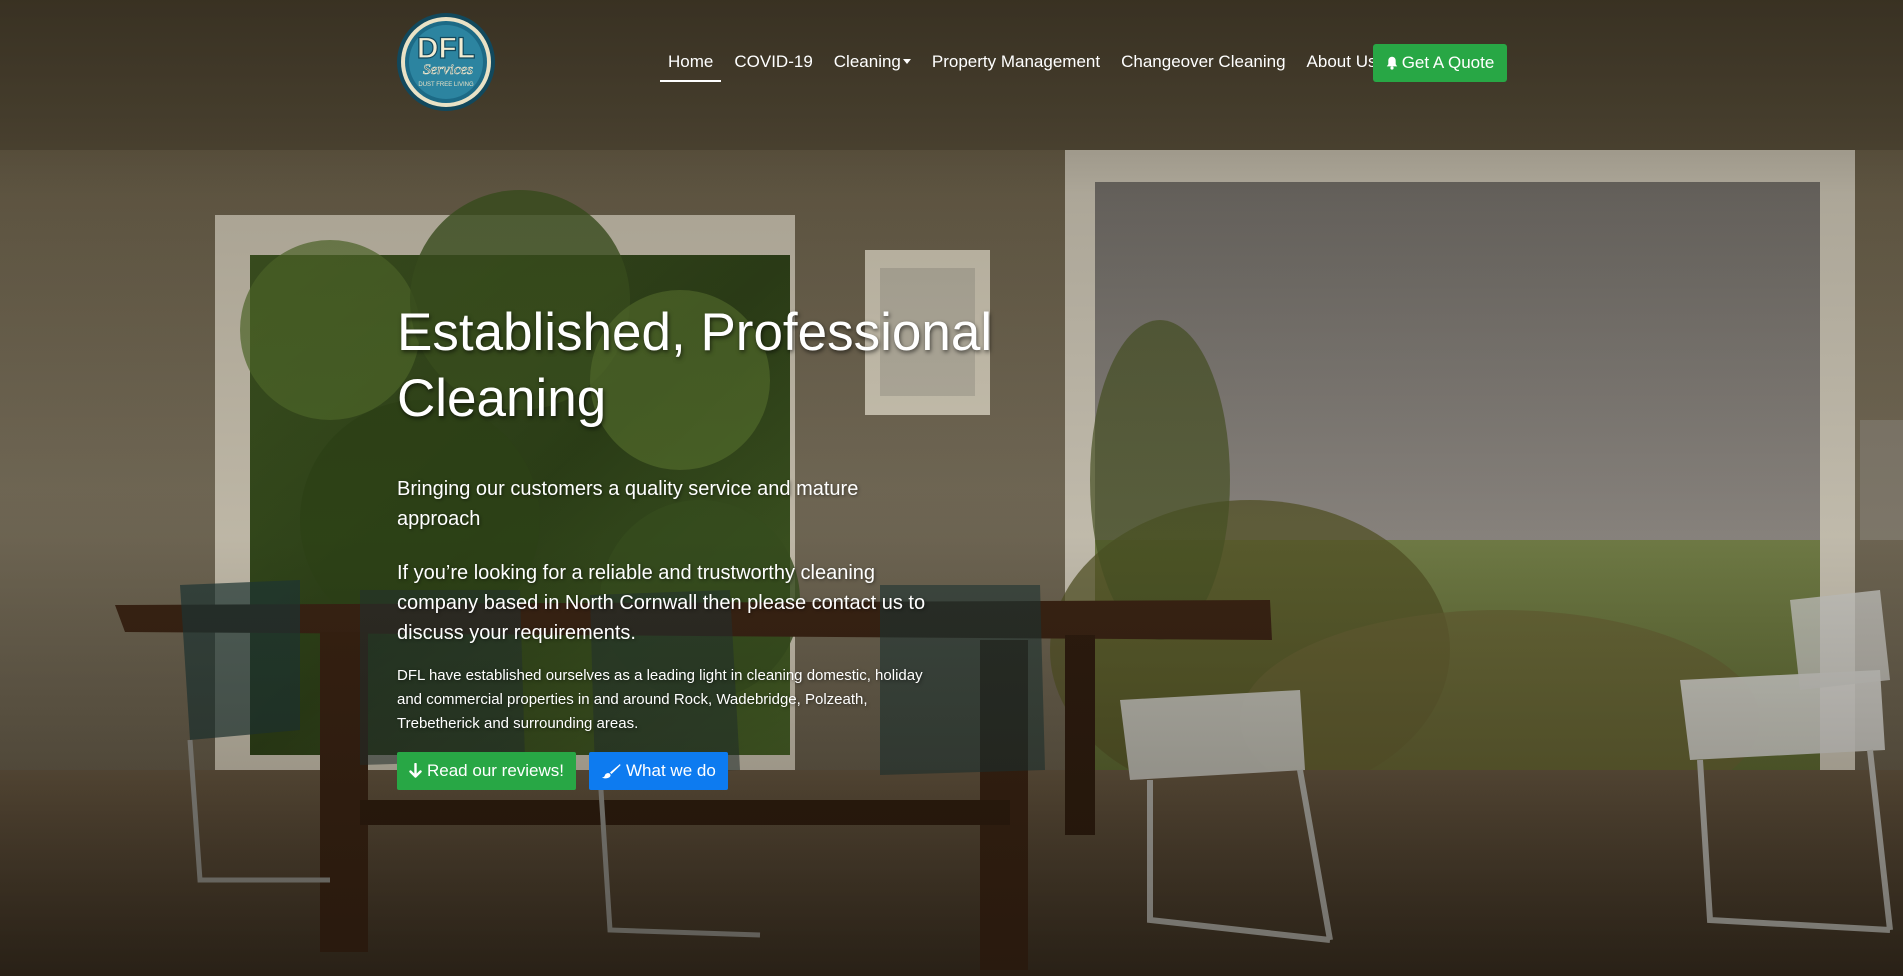 The image size is (1903, 976). I want to click on nav-changeover-cleaning: Changeover Cleaning, so click(1203, 62).